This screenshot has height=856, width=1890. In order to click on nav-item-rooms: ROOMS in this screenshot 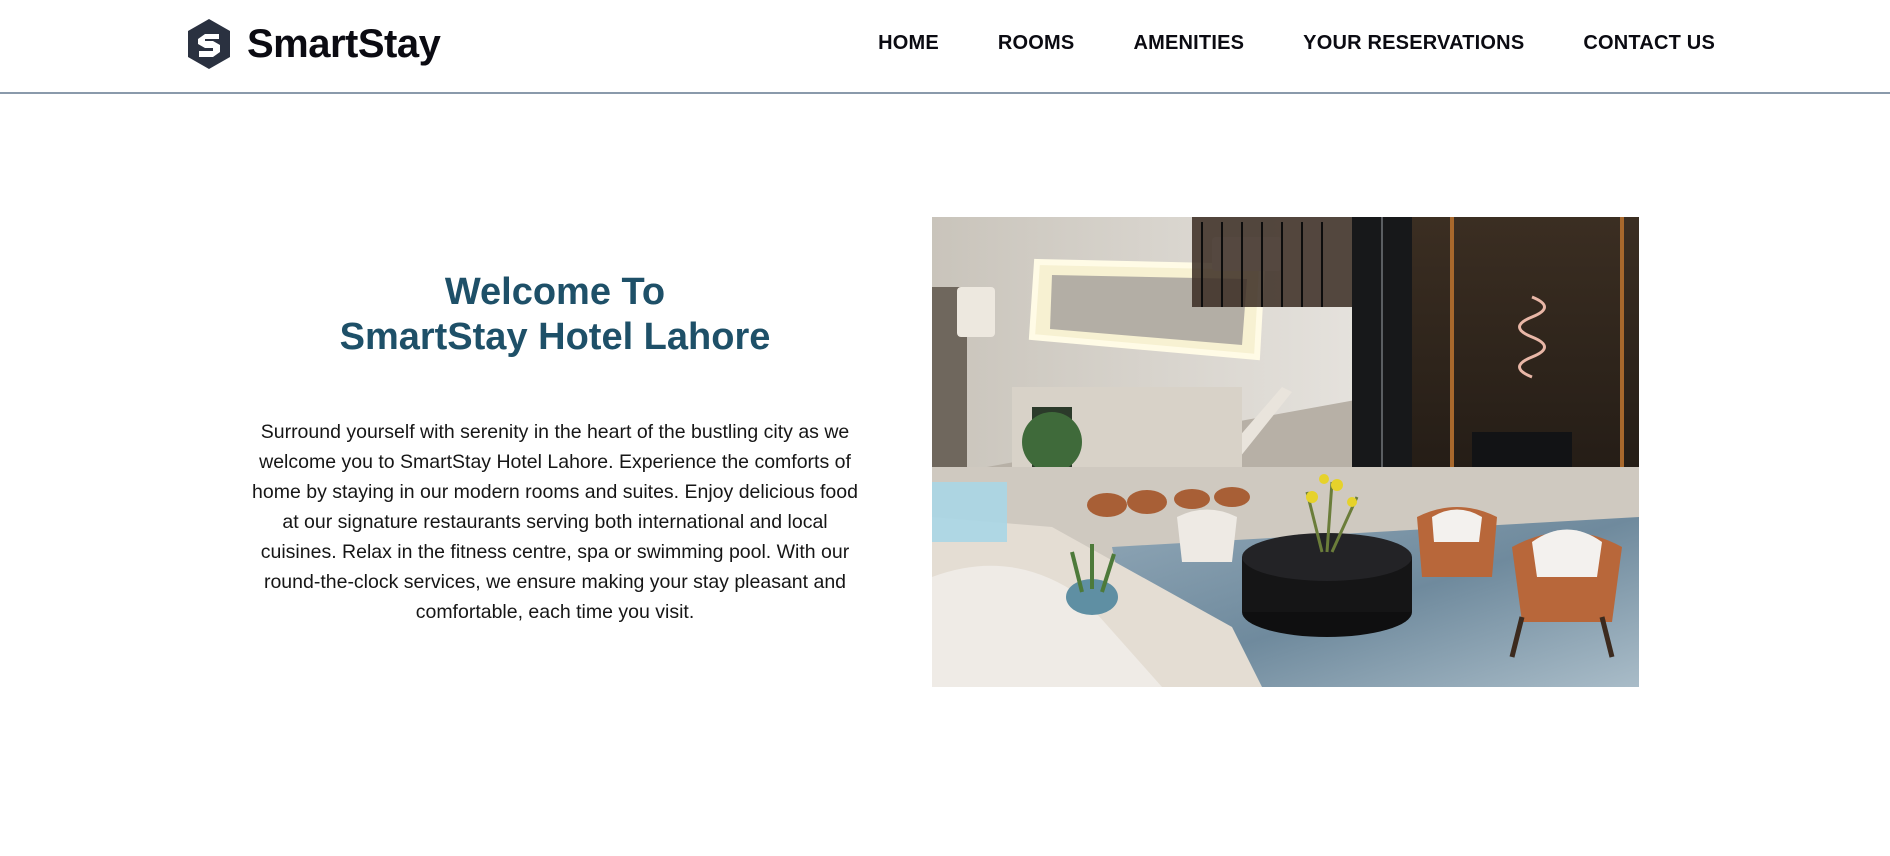, I will do `click(1036, 43)`.